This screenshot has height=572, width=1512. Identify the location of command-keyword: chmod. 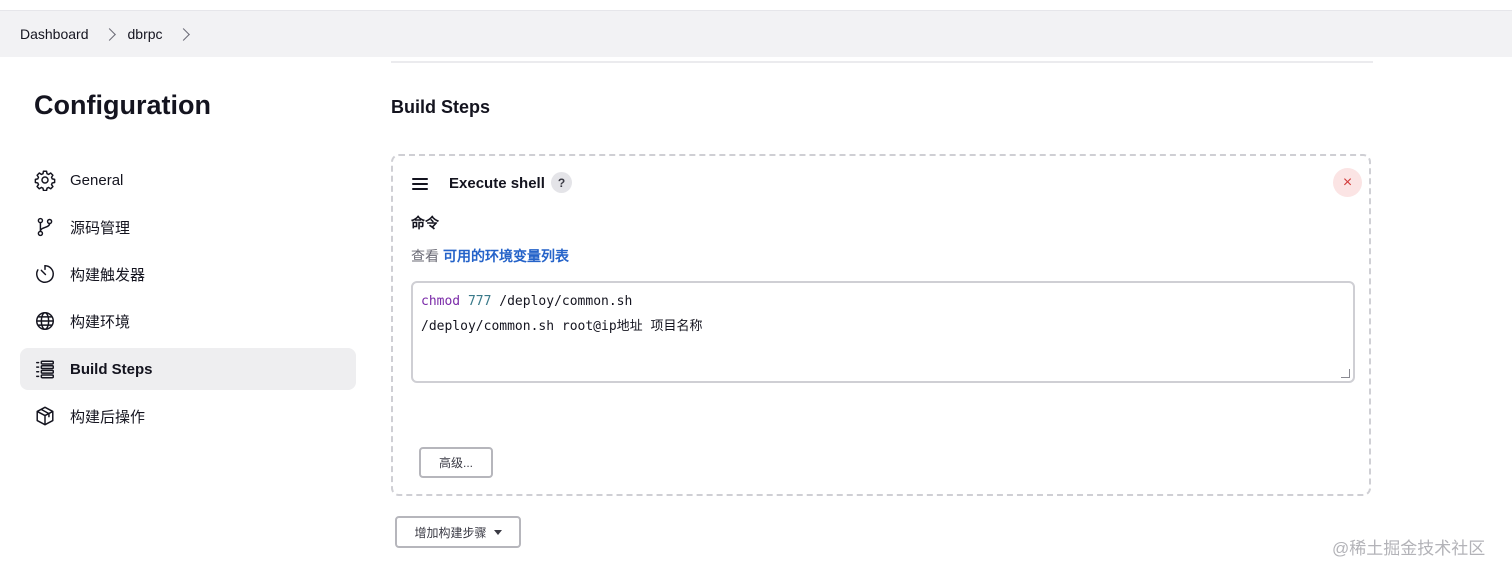
(441, 301).